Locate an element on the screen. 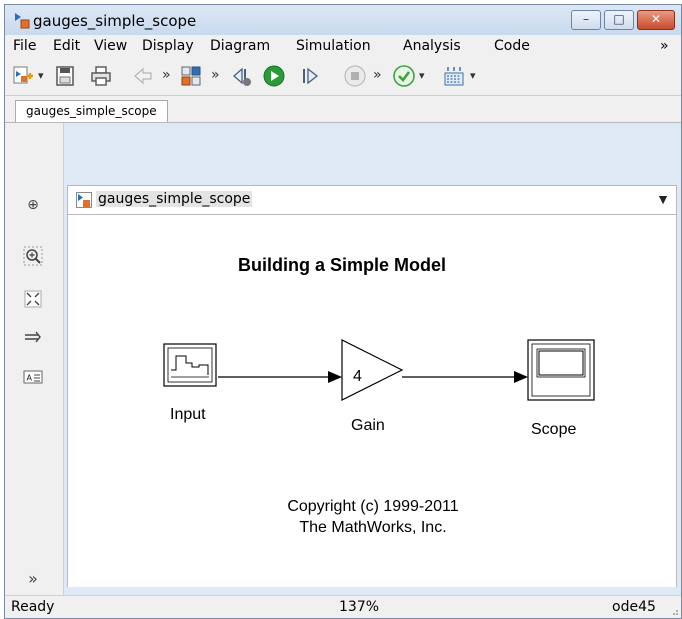  fit-to-view-icon is located at coordinates (33, 299).